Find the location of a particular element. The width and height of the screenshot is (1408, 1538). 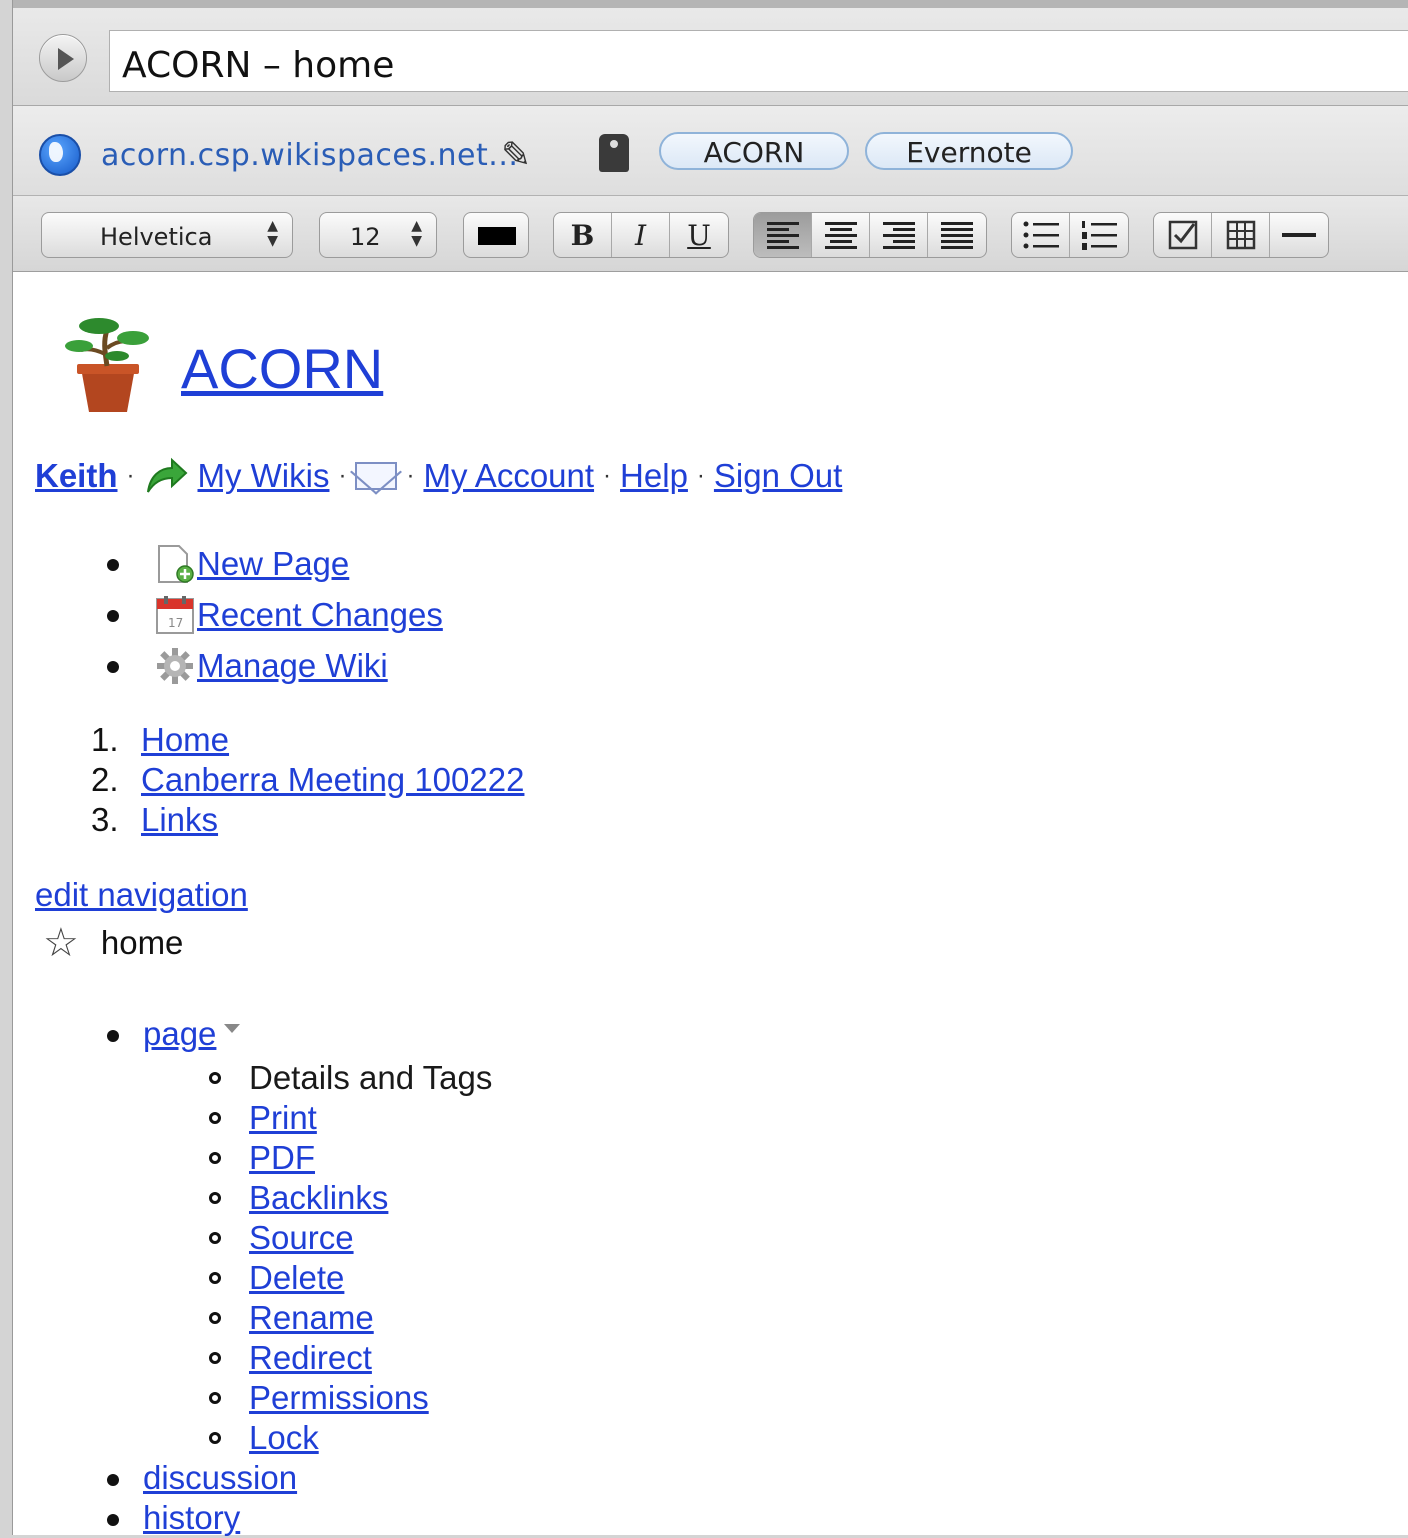

numbered-list-button is located at coordinates (1099, 235).